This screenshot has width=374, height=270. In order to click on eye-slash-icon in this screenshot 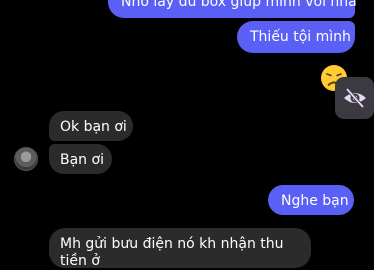, I will do `click(355, 98)`.